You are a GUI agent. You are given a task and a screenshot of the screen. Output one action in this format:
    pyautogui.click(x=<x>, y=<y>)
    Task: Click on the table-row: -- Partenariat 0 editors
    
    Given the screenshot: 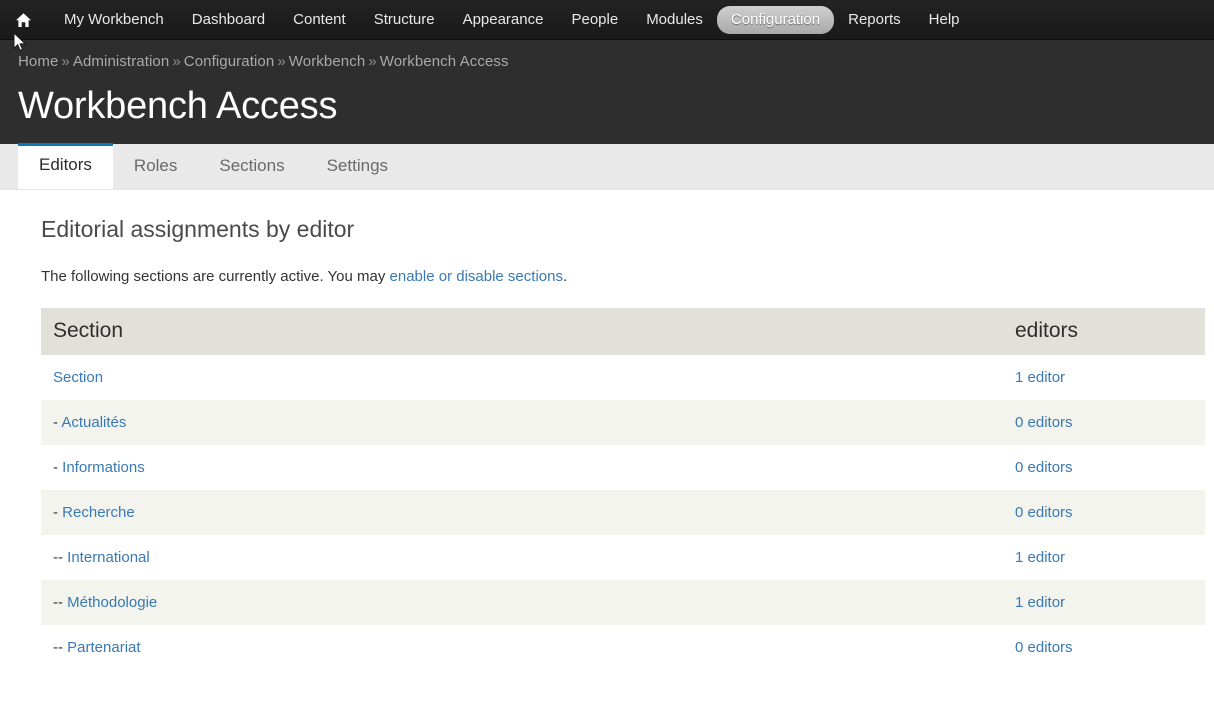 What is the action you would take?
    pyautogui.click(x=623, y=647)
    